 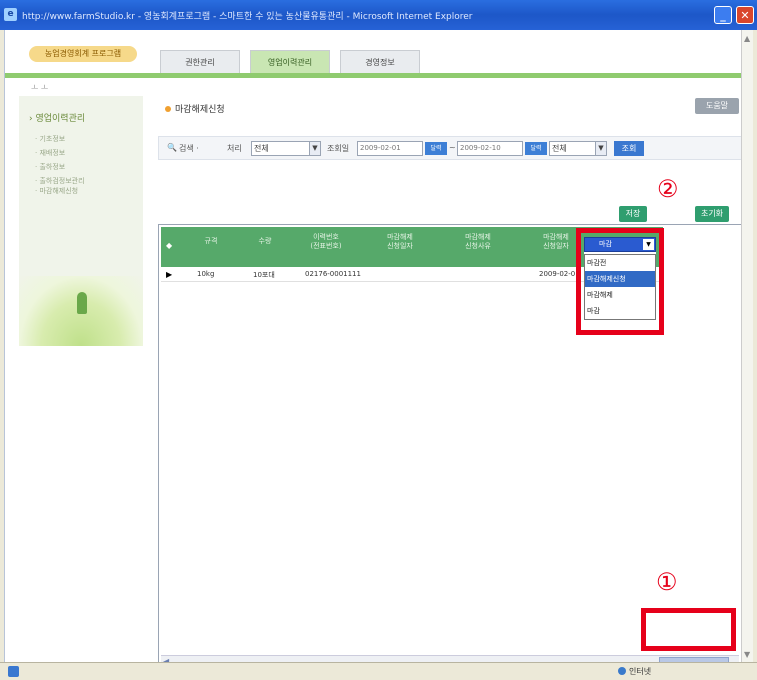 What do you see at coordinates (40, 87) in the screenshot?
I see `nav-markers: ㅗ ㅗ` at bounding box center [40, 87].